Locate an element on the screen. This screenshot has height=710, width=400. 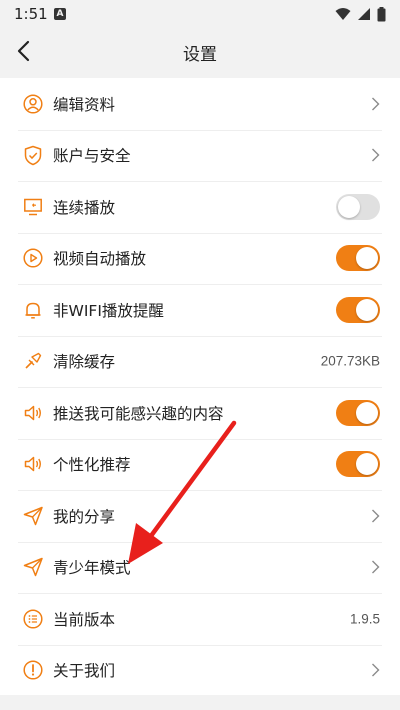
signal-icon is located at coordinates (364, 14).